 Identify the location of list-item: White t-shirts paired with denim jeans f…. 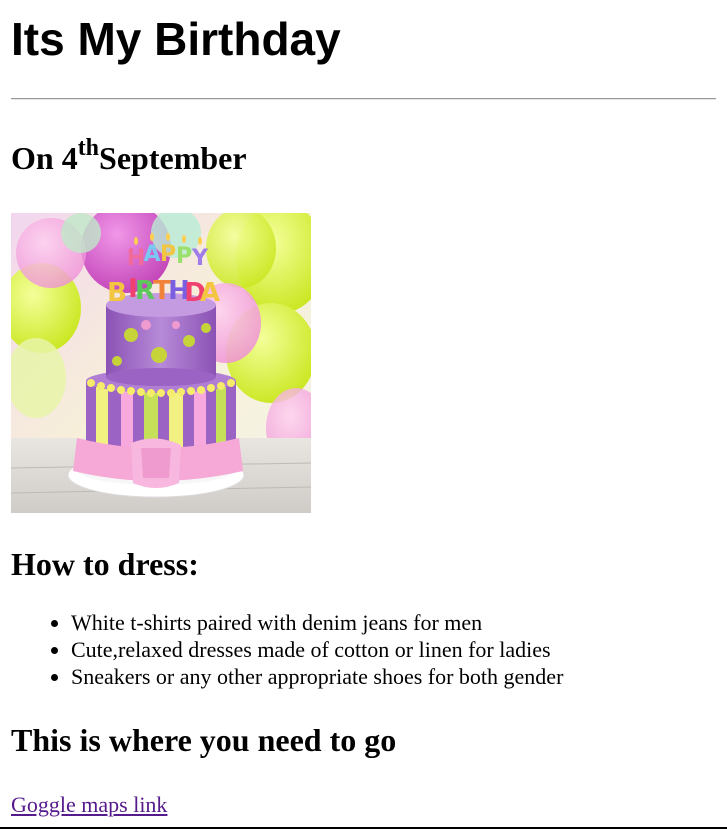
(393, 622).